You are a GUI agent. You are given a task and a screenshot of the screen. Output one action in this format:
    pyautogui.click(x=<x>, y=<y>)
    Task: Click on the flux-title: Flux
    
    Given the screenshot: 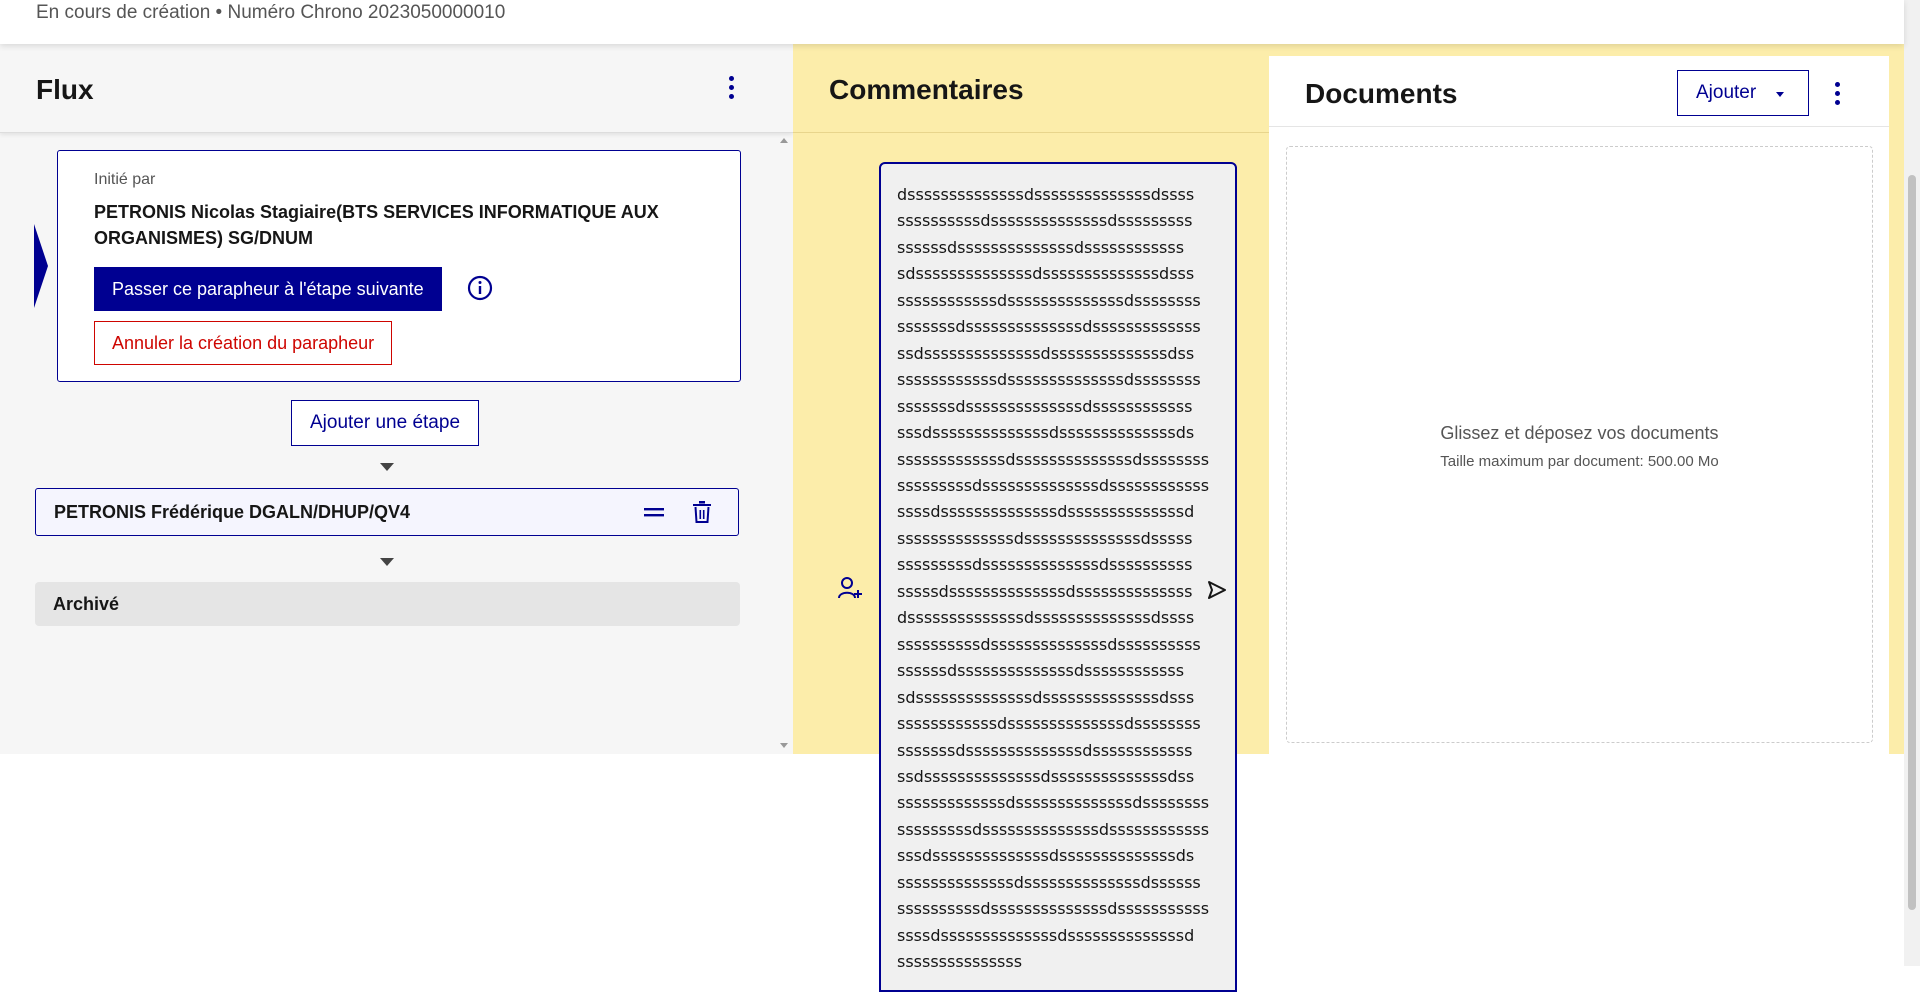 What is the action you would take?
    pyautogui.click(x=65, y=89)
    